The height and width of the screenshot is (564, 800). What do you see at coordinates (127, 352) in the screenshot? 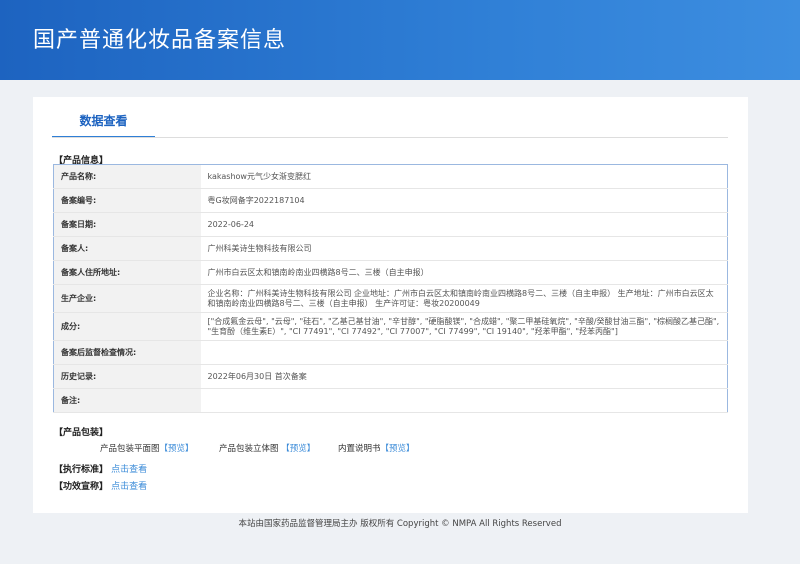
I see `row-label: 备案后监督检查情况:` at bounding box center [127, 352].